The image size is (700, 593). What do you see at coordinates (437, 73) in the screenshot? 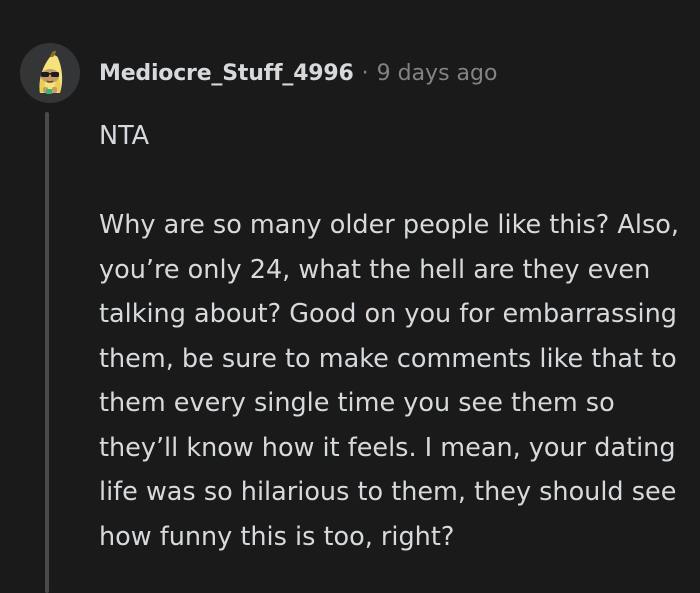
I see `timestamp: 9 days ago` at bounding box center [437, 73].